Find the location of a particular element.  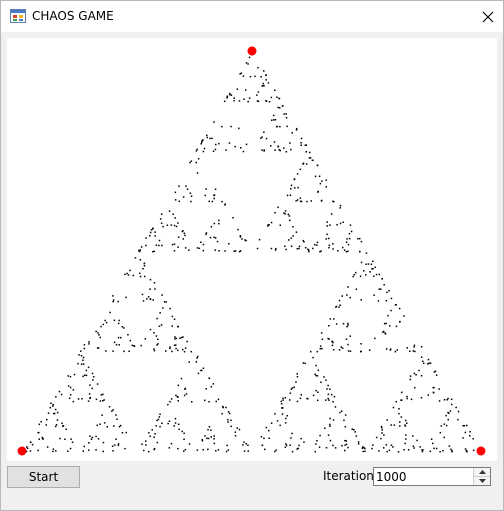

spin-down-button is located at coordinates (482, 481).